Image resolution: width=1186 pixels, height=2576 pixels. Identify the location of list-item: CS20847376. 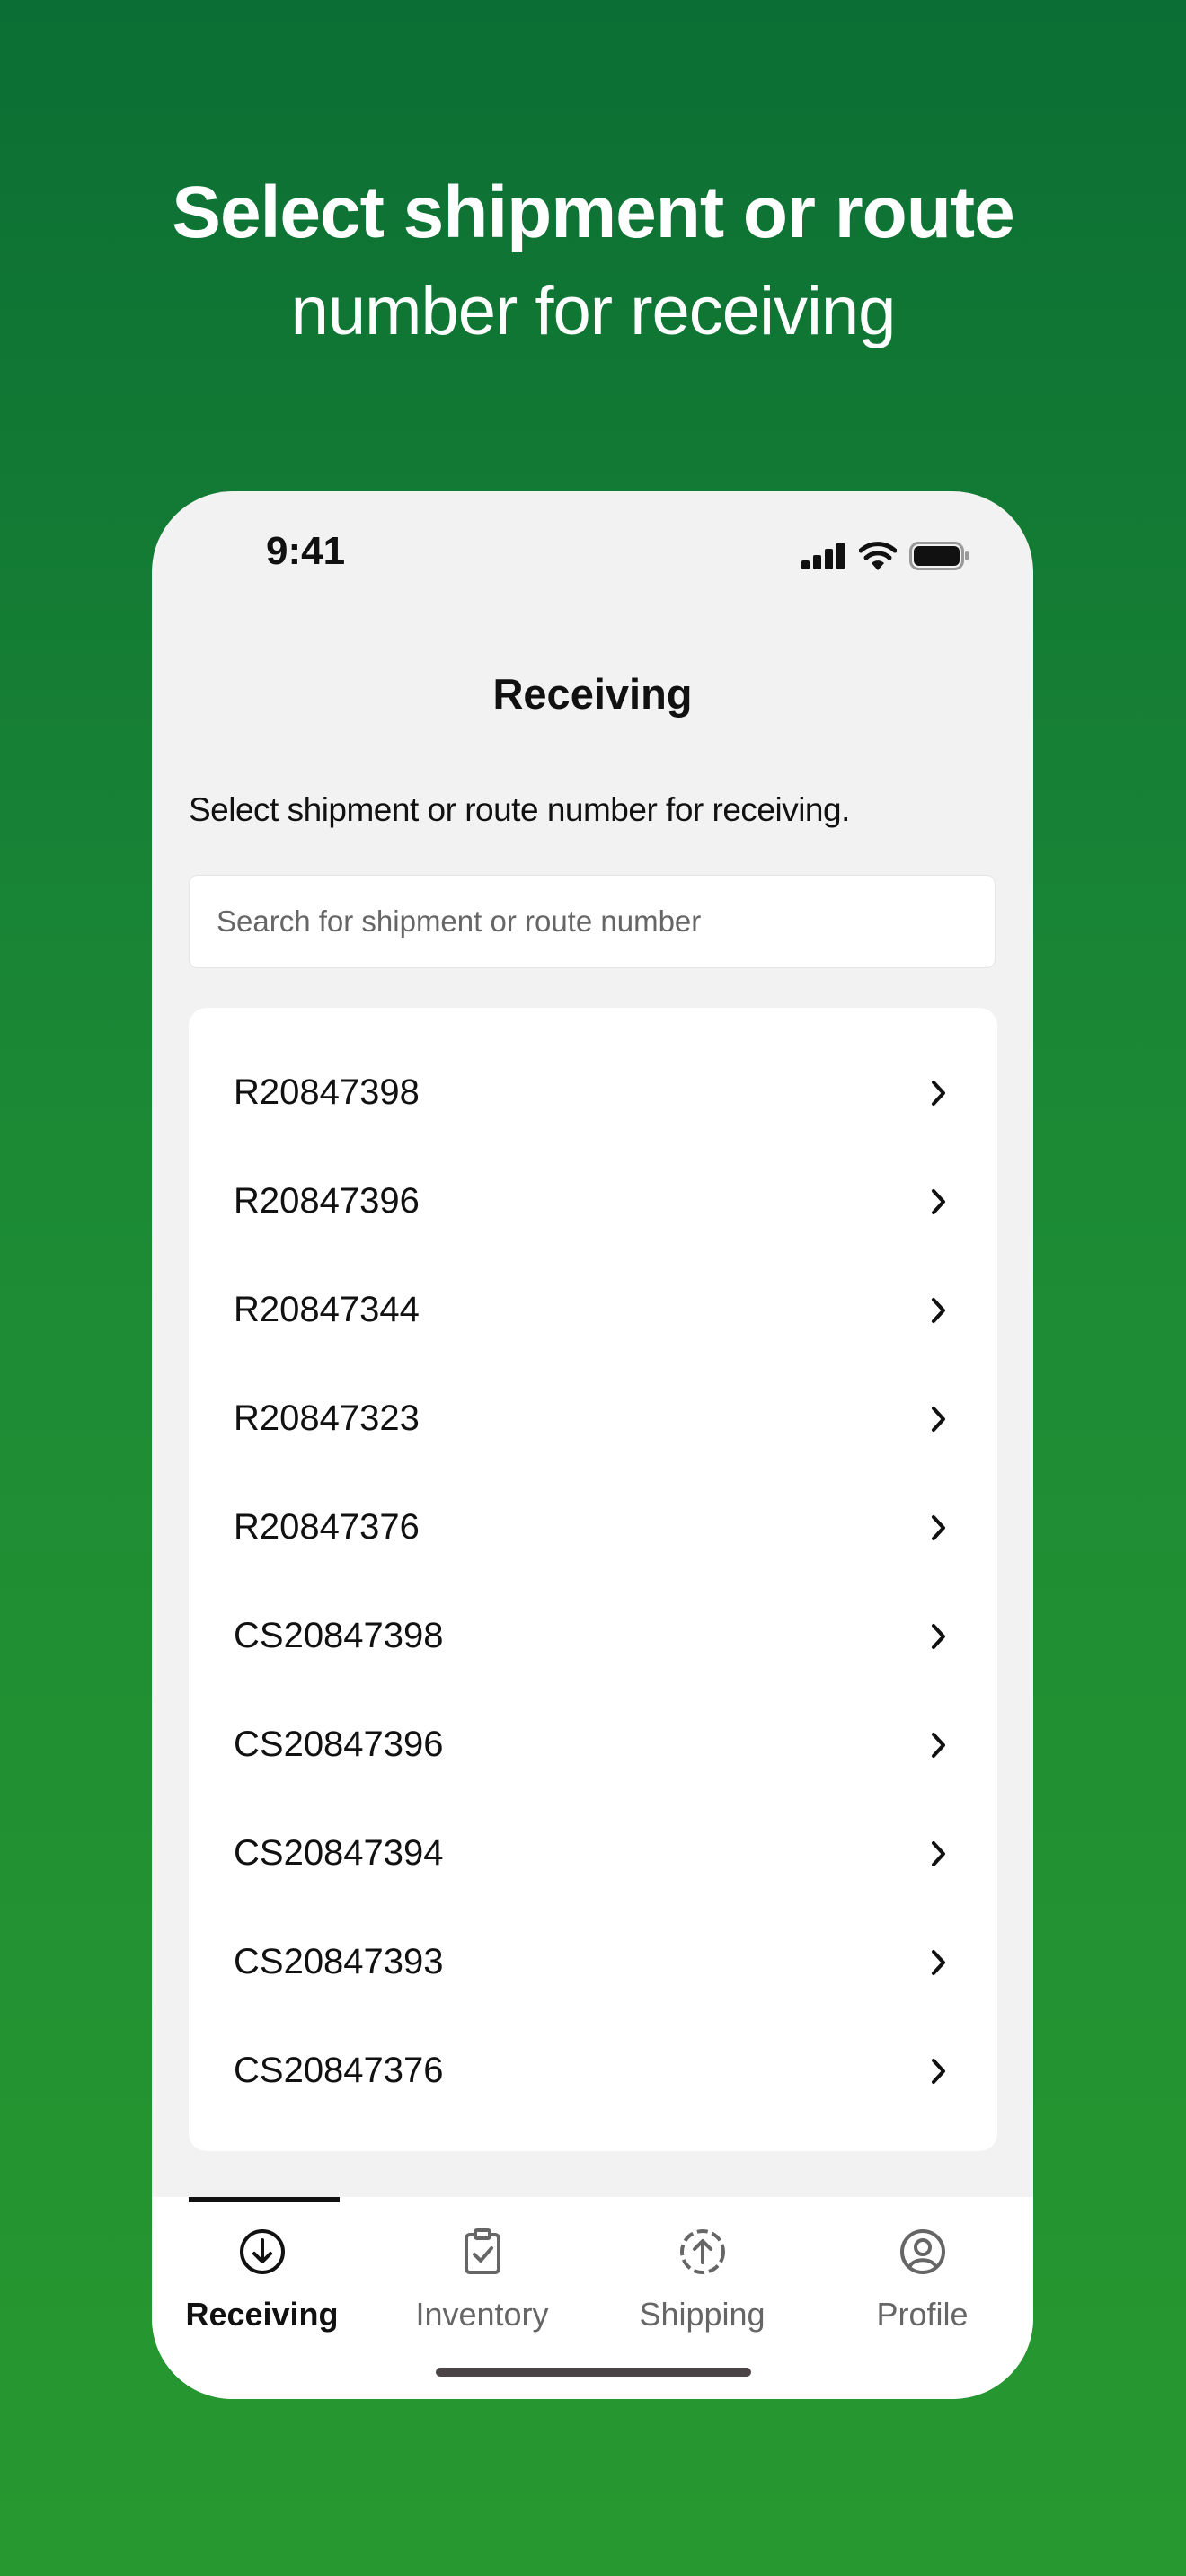
(593, 2070).